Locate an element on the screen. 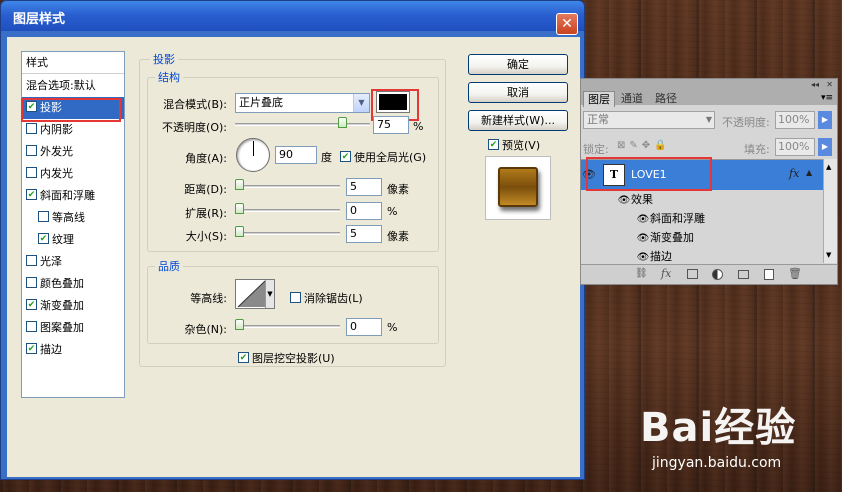  spread-slider is located at coordinates (287, 210).